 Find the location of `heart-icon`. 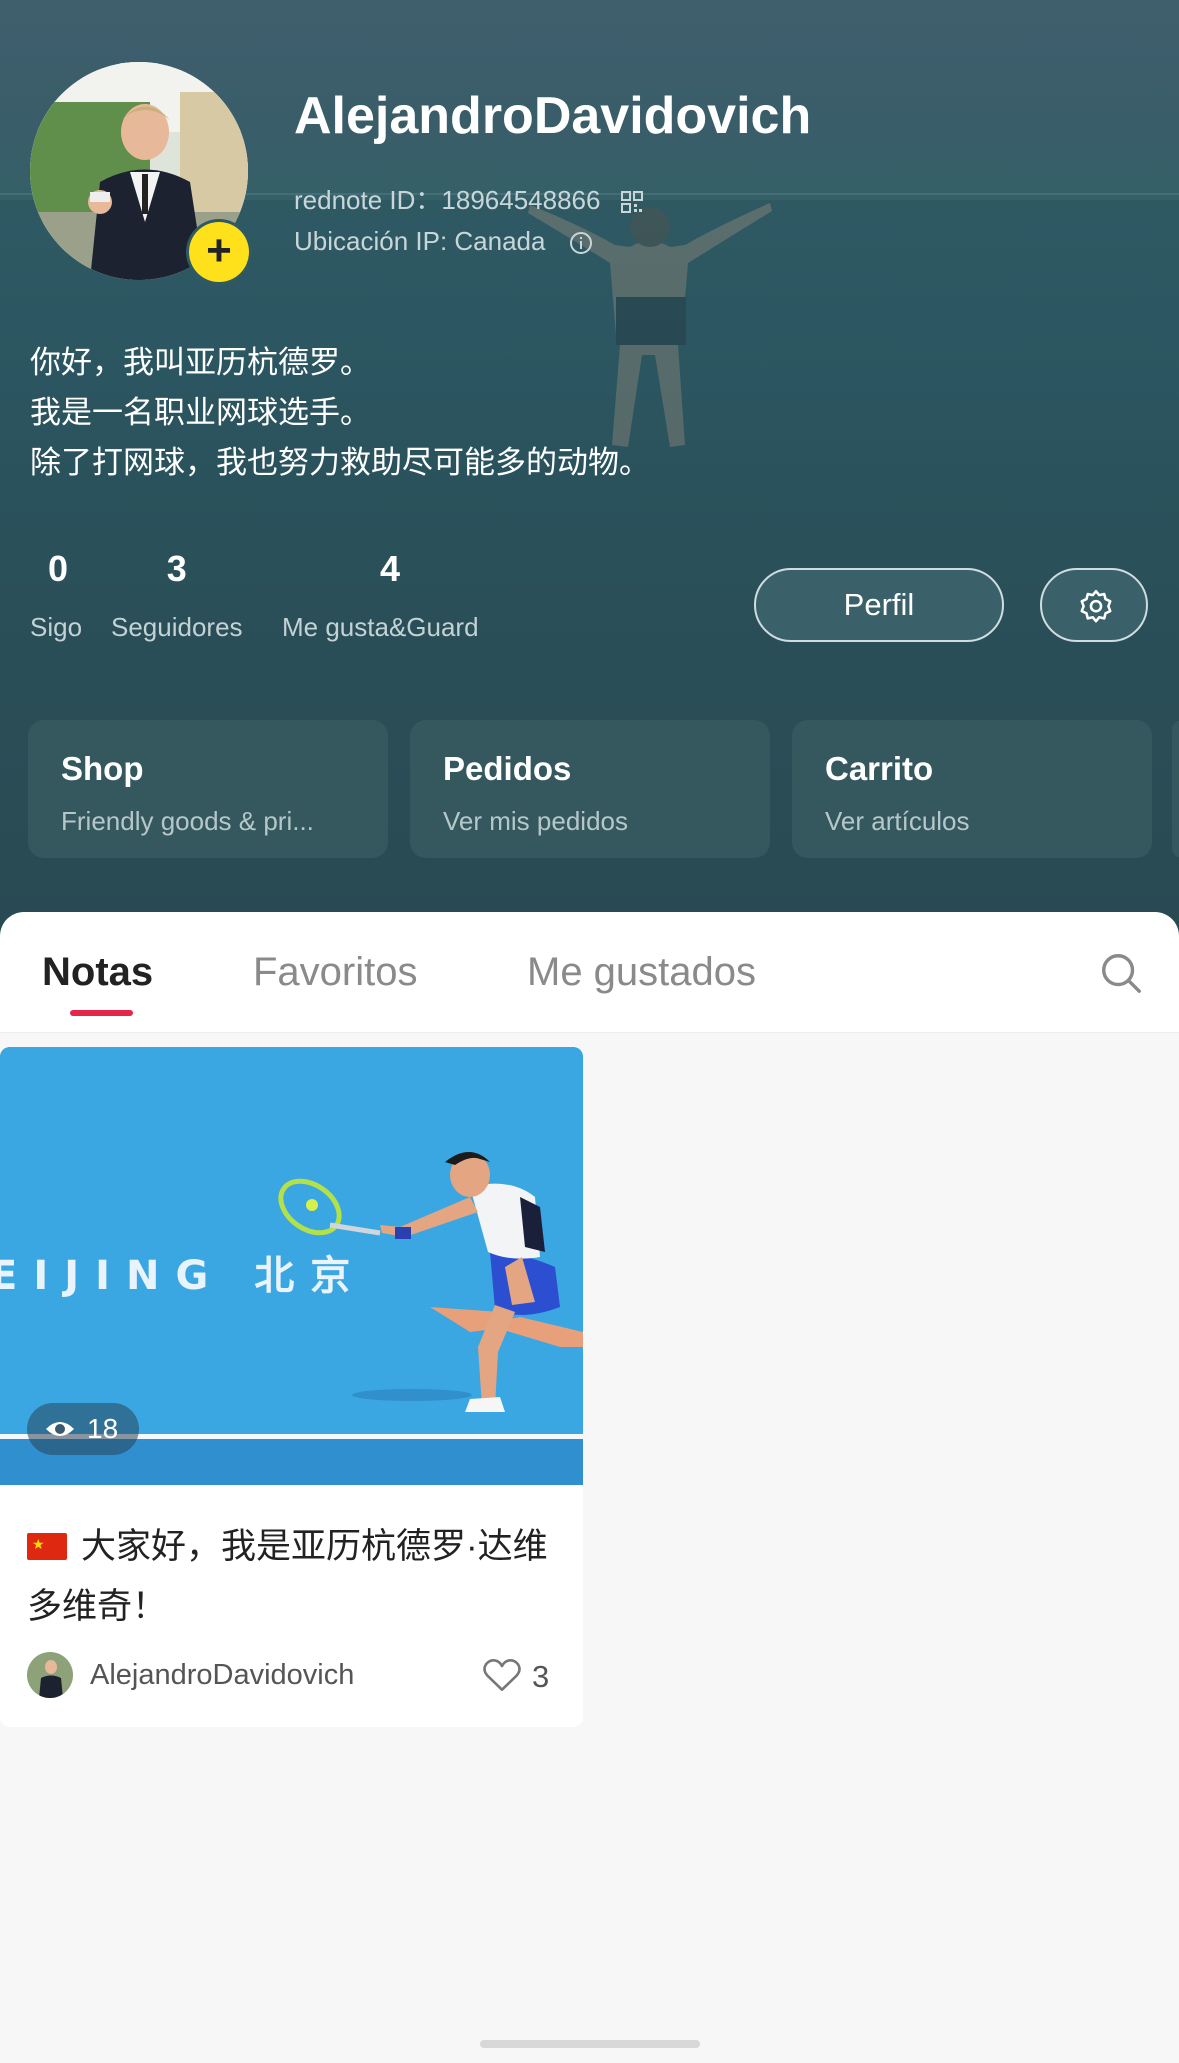

heart-icon is located at coordinates (502, 1675).